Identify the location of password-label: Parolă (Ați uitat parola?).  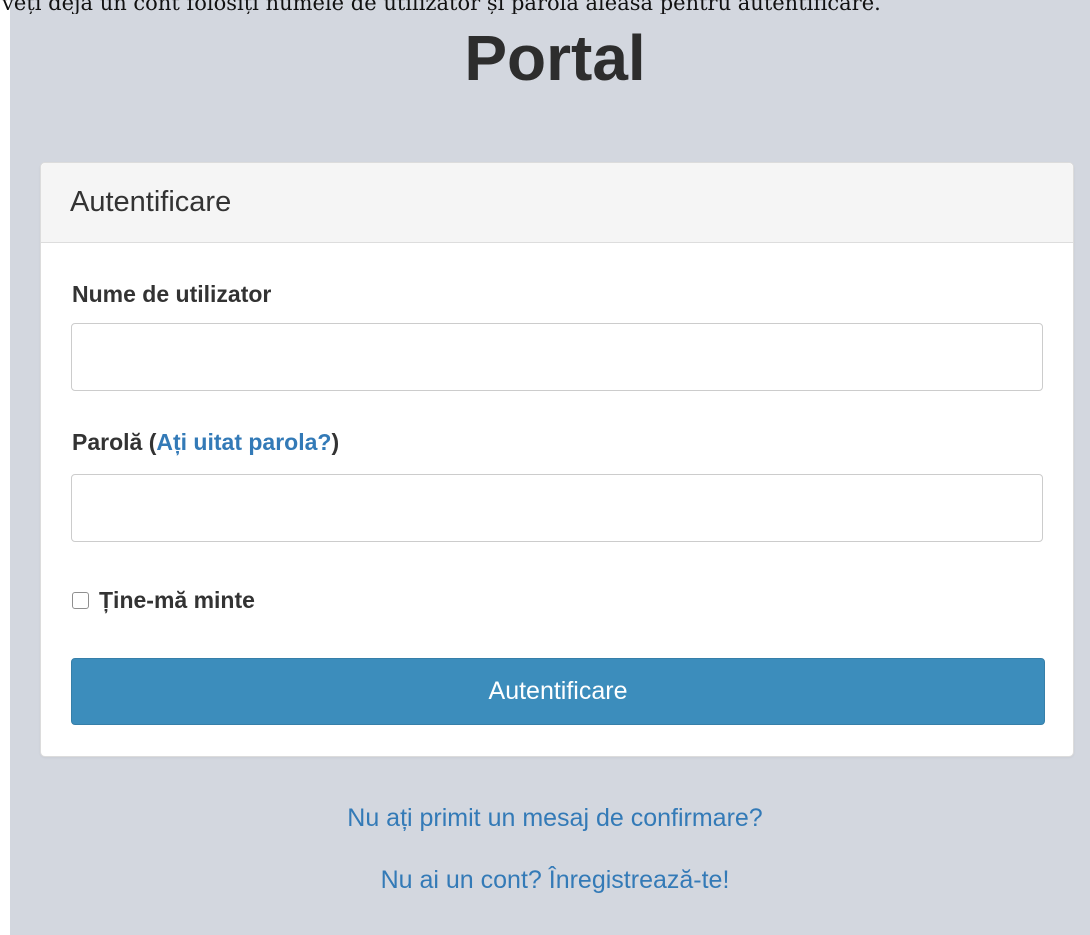
(205, 442).